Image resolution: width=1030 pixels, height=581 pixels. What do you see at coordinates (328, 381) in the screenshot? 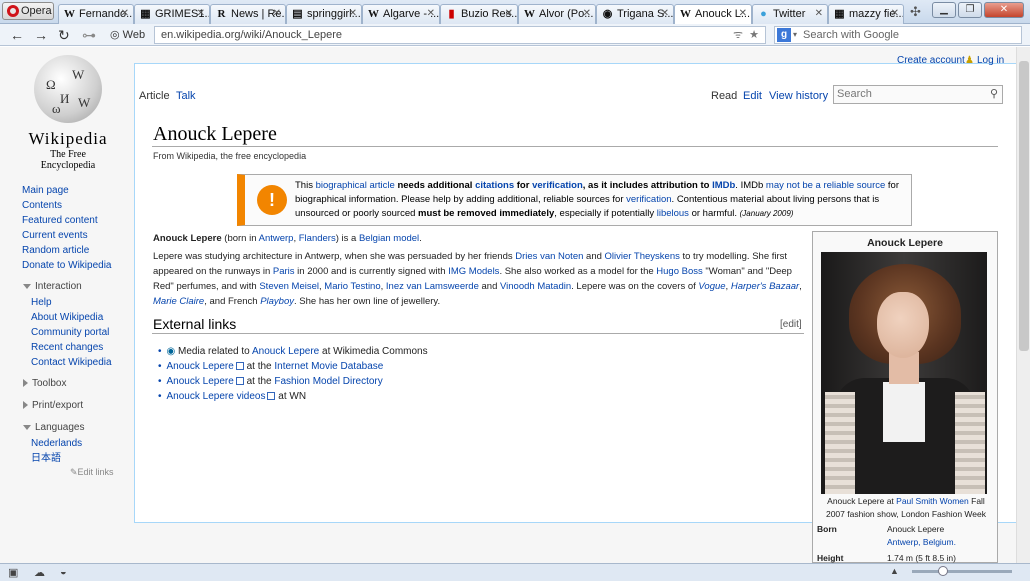
I see `article-link: Fashion Model Directory` at bounding box center [328, 381].